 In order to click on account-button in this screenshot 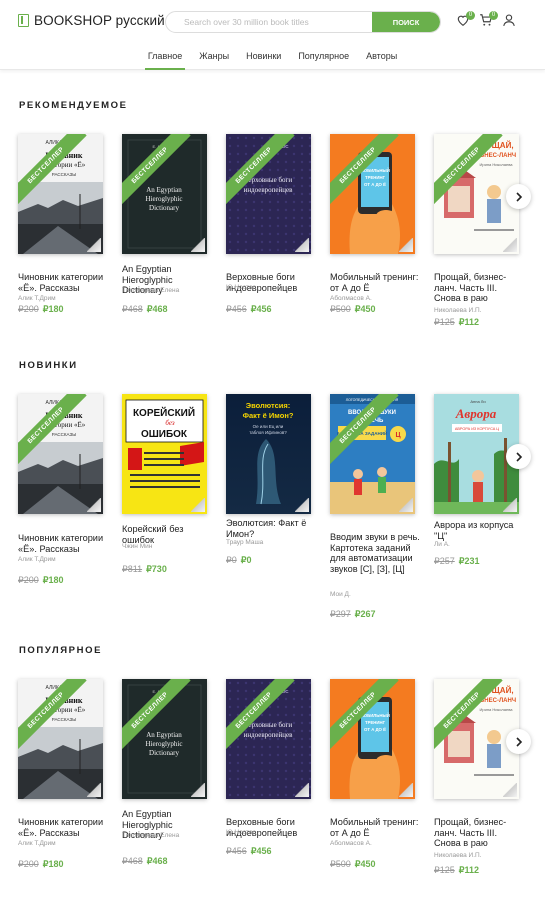, I will do `click(510, 21)`.